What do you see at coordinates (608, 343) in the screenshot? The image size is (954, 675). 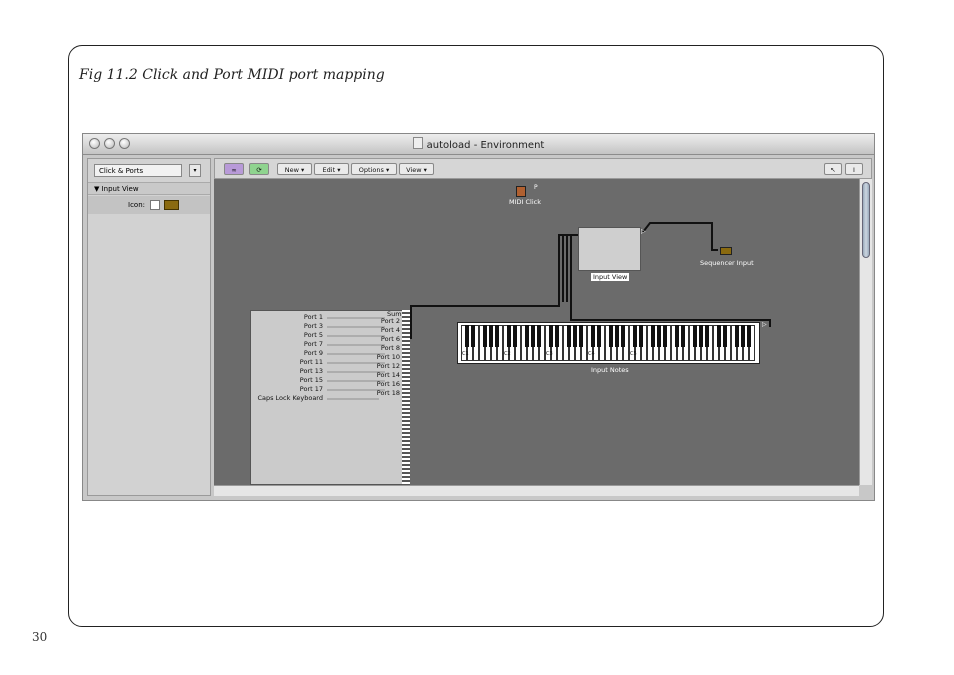 I see `input-notes-keyboard: C1 C2 C3 C4 C5` at bounding box center [608, 343].